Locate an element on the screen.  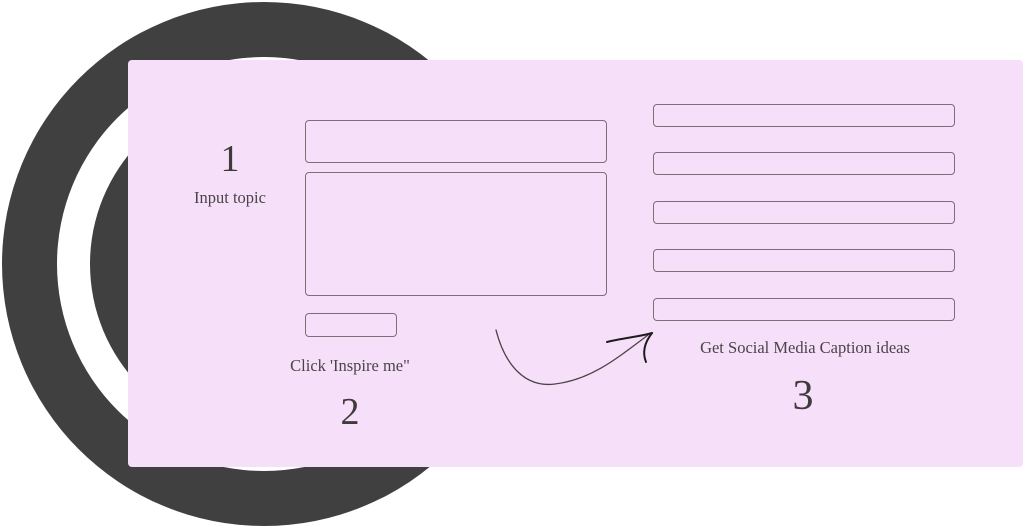
topic-input is located at coordinates (456, 141).